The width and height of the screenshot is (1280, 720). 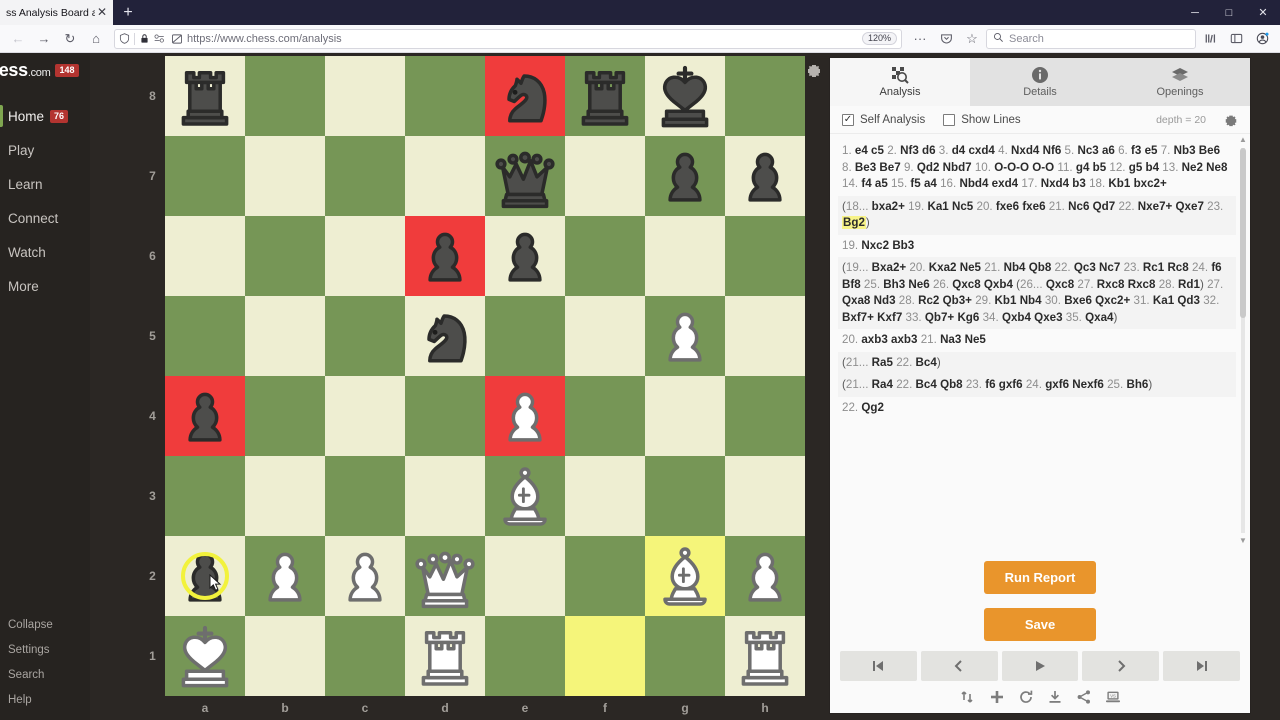 What do you see at coordinates (45, 674) in the screenshot?
I see `sidebar-item-search: Search` at bounding box center [45, 674].